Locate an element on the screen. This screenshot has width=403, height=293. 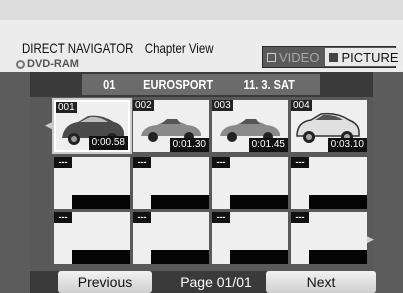
page-label: Page 01/01 is located at coordinates (216, 282).